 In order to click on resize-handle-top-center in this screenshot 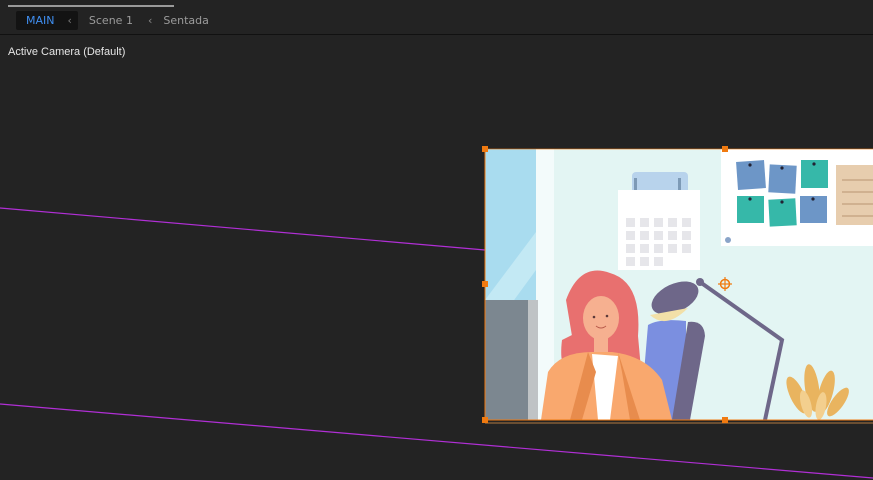, I will do `click(725, 149)`.